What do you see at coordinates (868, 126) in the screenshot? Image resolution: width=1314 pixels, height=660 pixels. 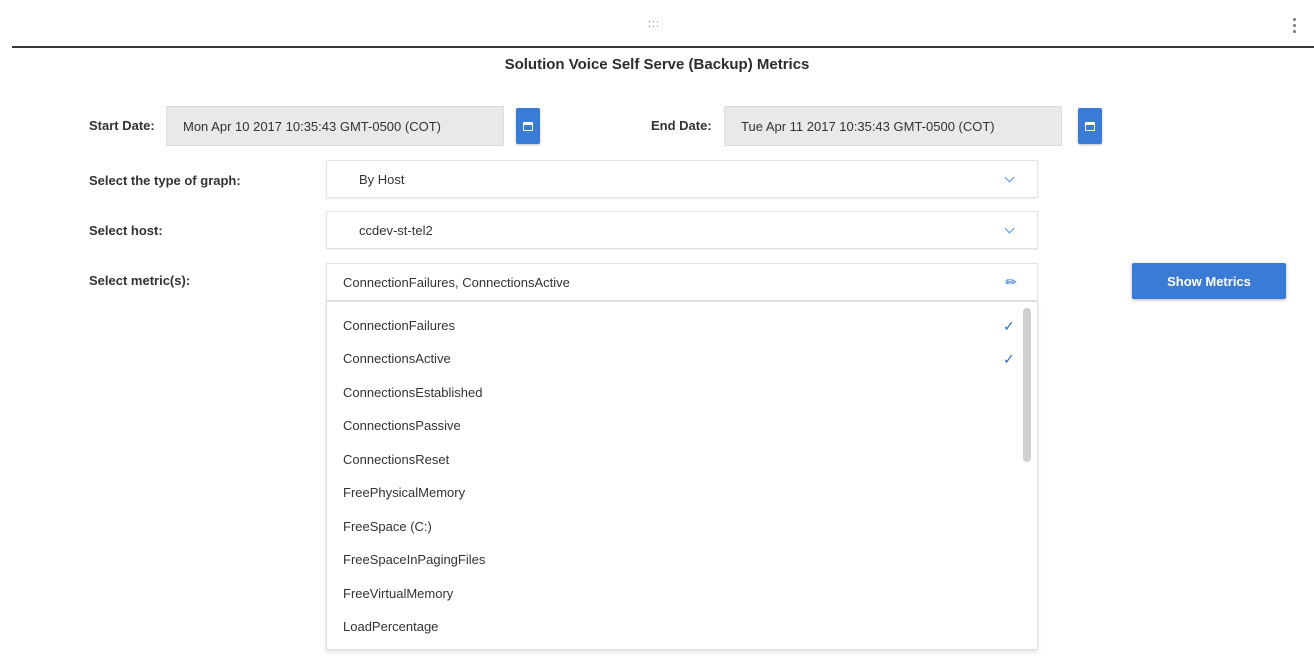 I see `end-date-value: Tue Apr 11 2017 10:35:43 GMT-0500 (COT)` at bounding box center [868, 126].